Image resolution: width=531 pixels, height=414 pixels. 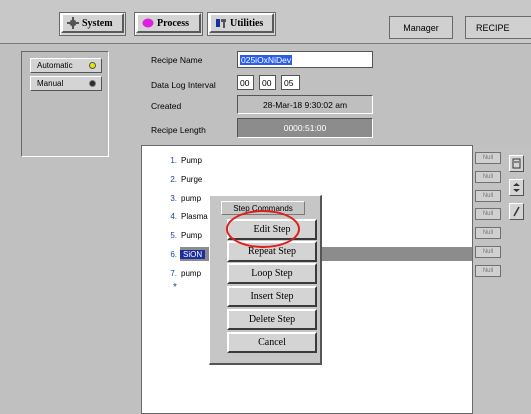 I want to click on step-number: 7., so click(x=173, y=273).